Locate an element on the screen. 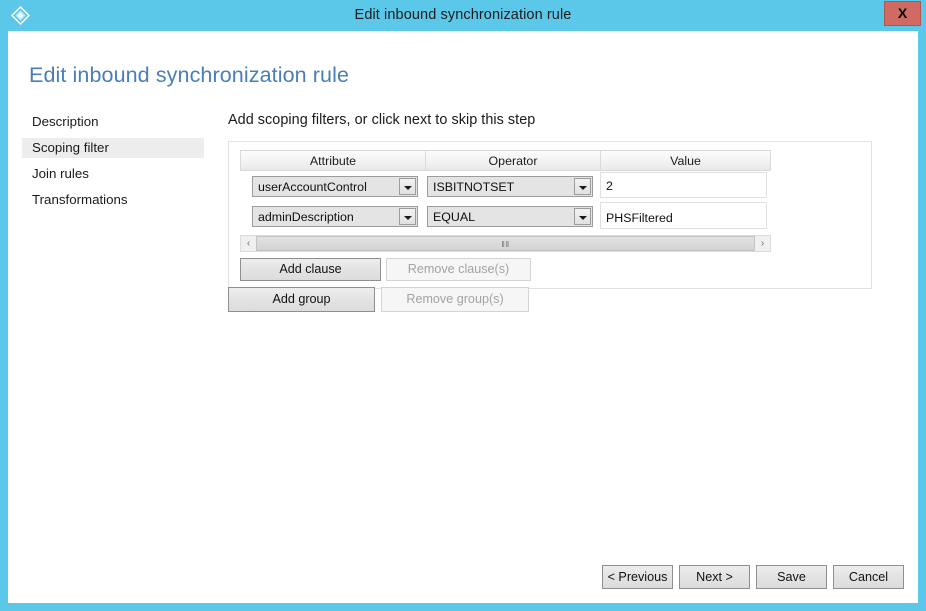 Image resolution: width=926 pixels, height=611 pixels. save-button: Save is located at coordinates (791, 577).